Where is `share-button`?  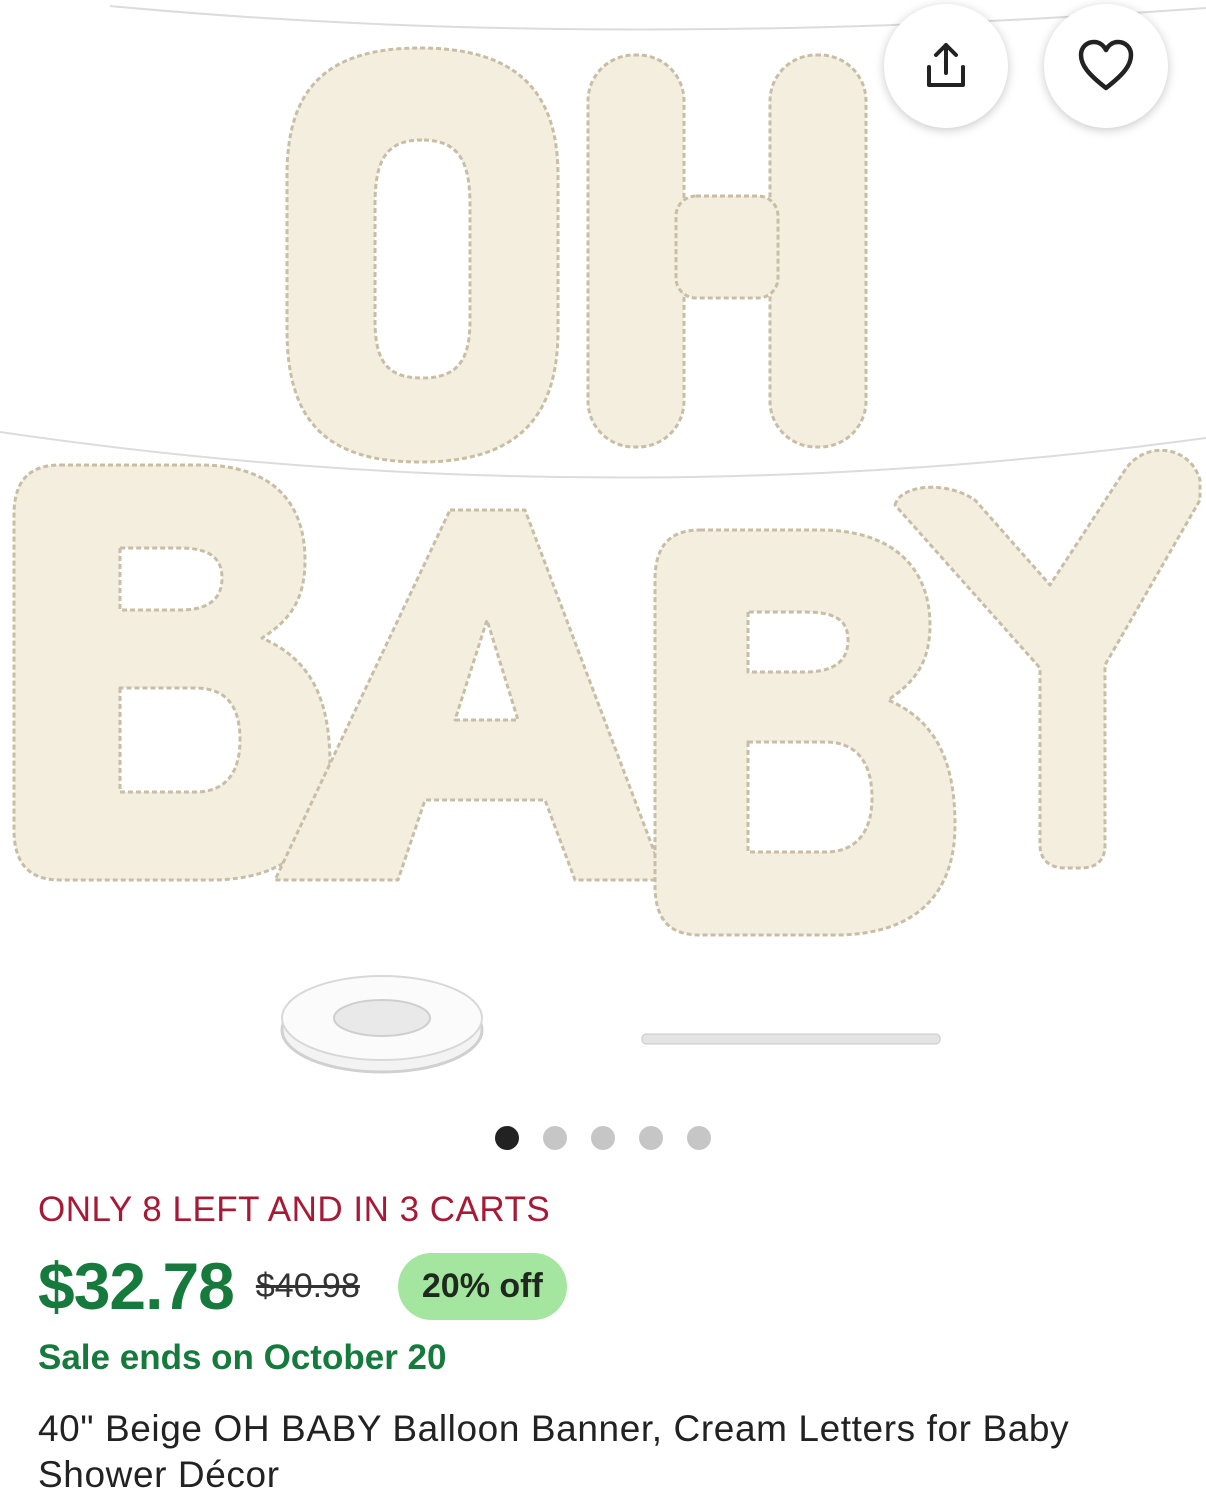 share-button is located at coordinates (946, 66).